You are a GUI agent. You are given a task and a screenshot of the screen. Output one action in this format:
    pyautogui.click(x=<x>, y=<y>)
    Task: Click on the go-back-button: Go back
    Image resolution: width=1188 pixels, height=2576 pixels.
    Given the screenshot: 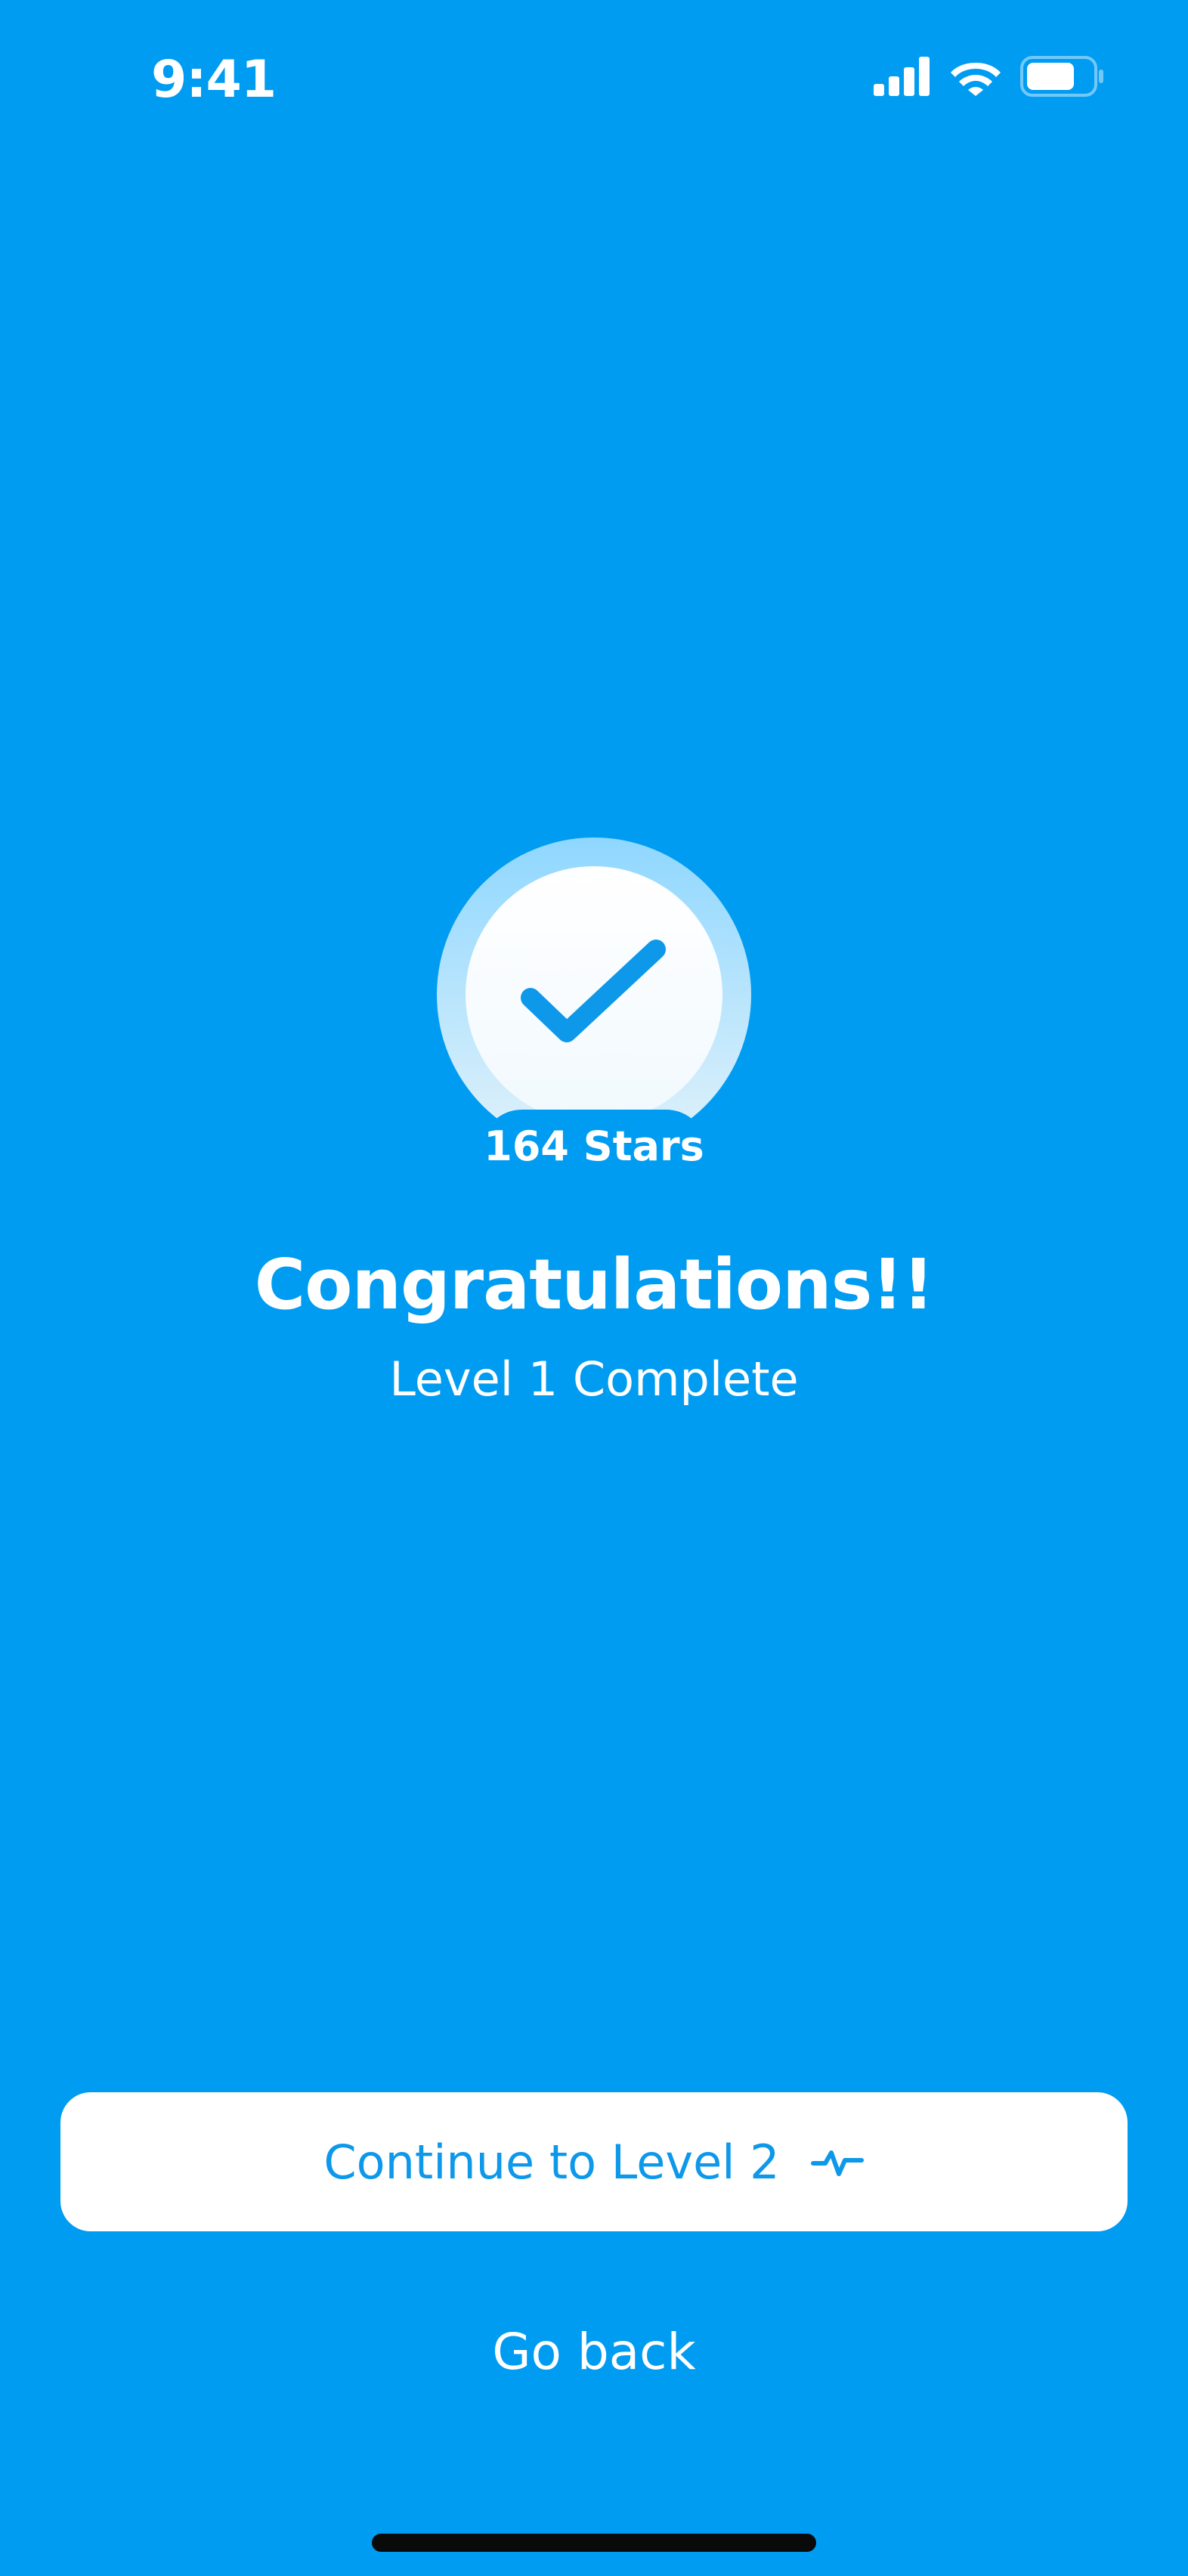 What is the action you would take?
    pyautogui.click(x=594, y=2352)
    